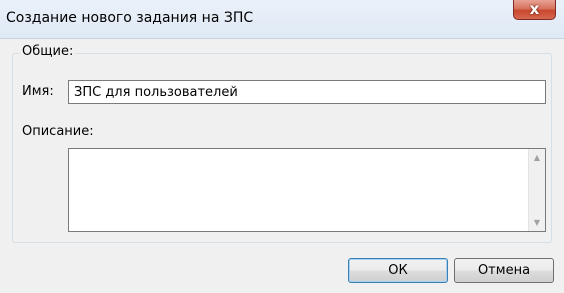  What do you see at coordinates (130, 18) in the screenshot?
I see `window-title: Создание нового задания на ЗПС` at bounding box center [130, 18].